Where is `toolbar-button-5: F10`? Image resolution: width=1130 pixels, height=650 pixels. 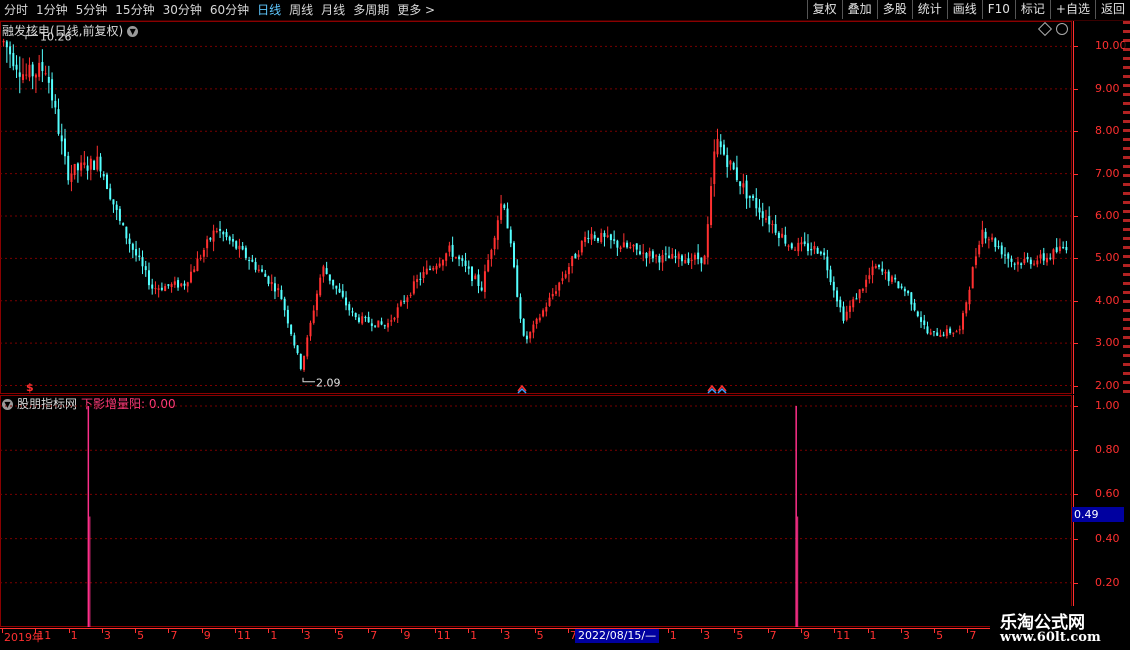 toolbar-button-5: F10 is located at coordinates (998, 9).